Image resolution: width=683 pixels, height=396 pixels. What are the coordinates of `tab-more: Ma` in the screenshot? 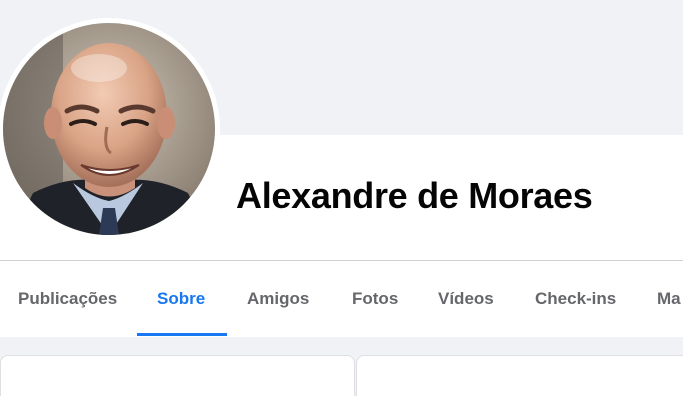 It's located at (669, 298).